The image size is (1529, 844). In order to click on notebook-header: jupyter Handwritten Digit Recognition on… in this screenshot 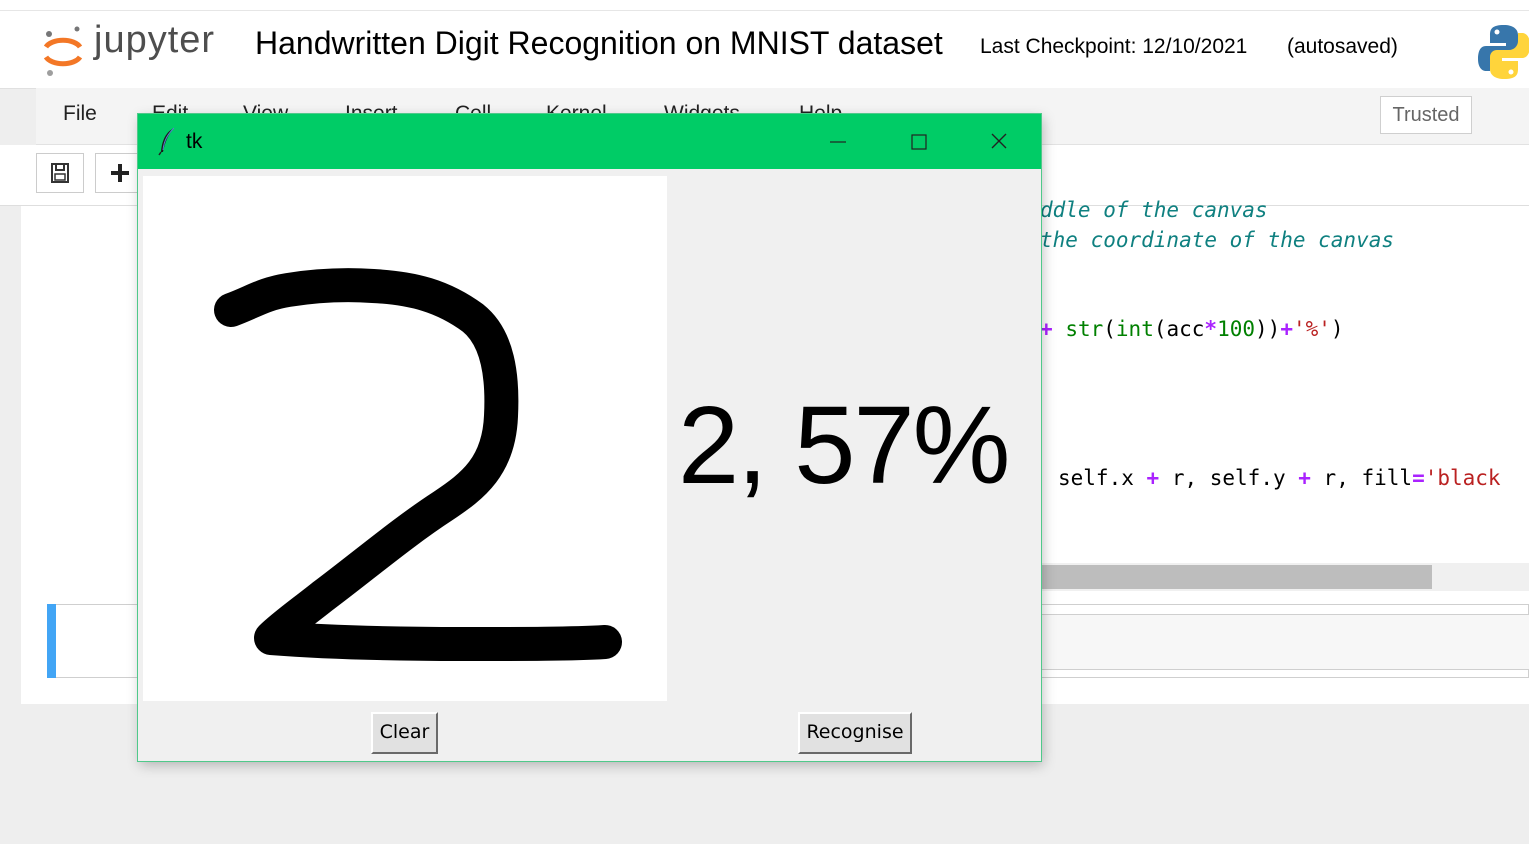, I will do `click(764, 50)`.